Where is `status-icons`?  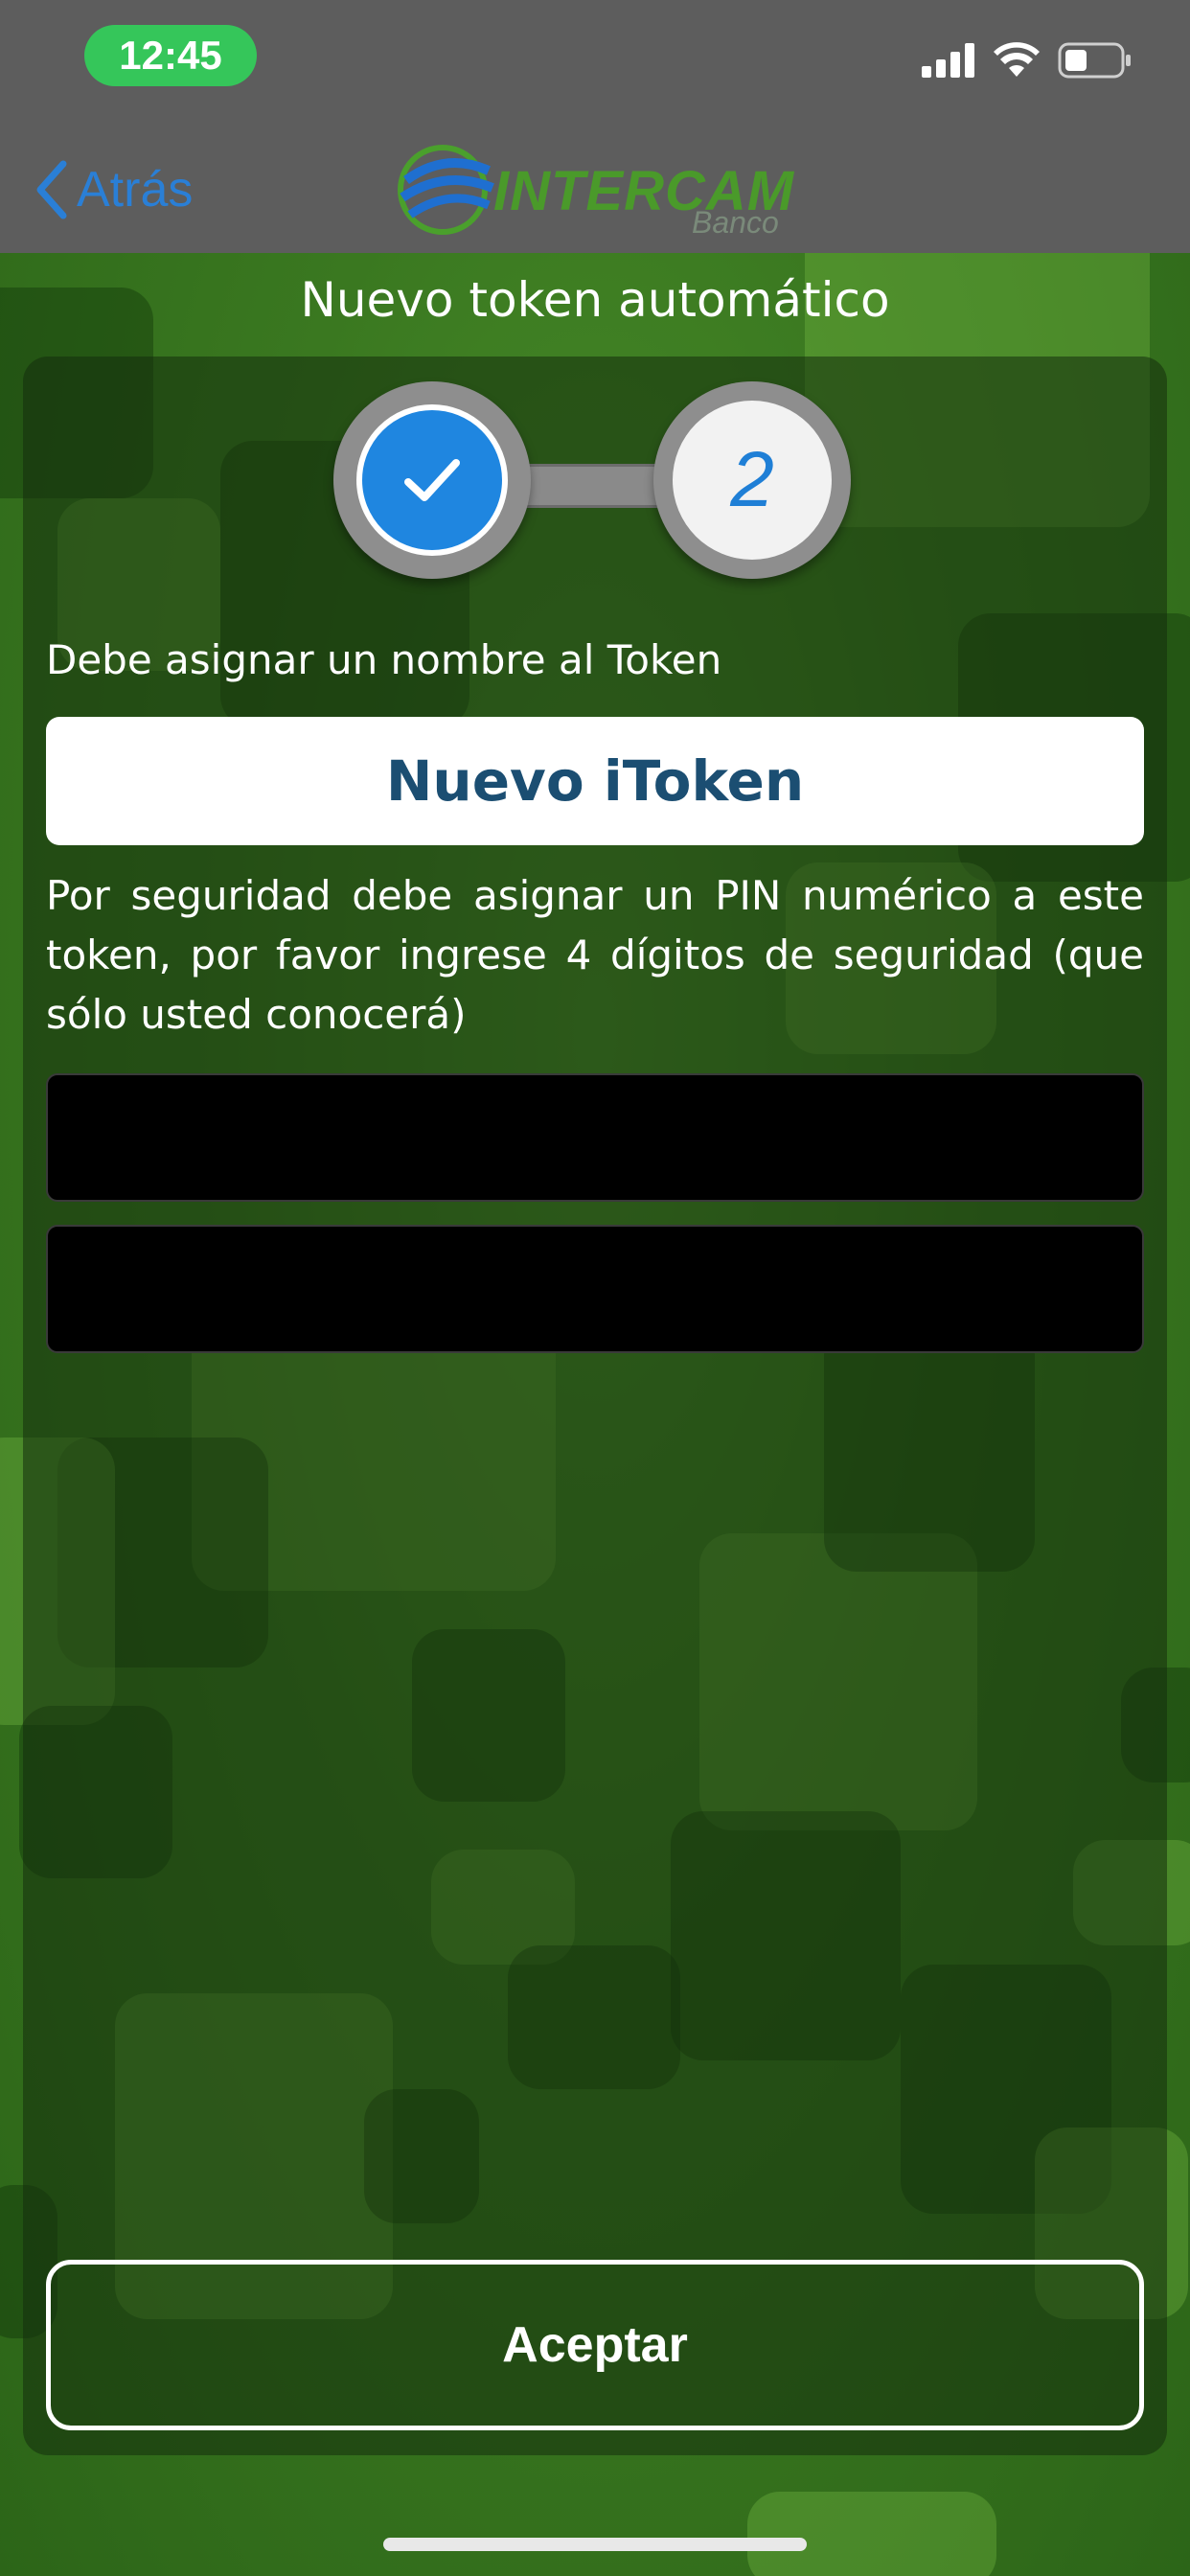
status-icons is located at coordinates (1028, 60).